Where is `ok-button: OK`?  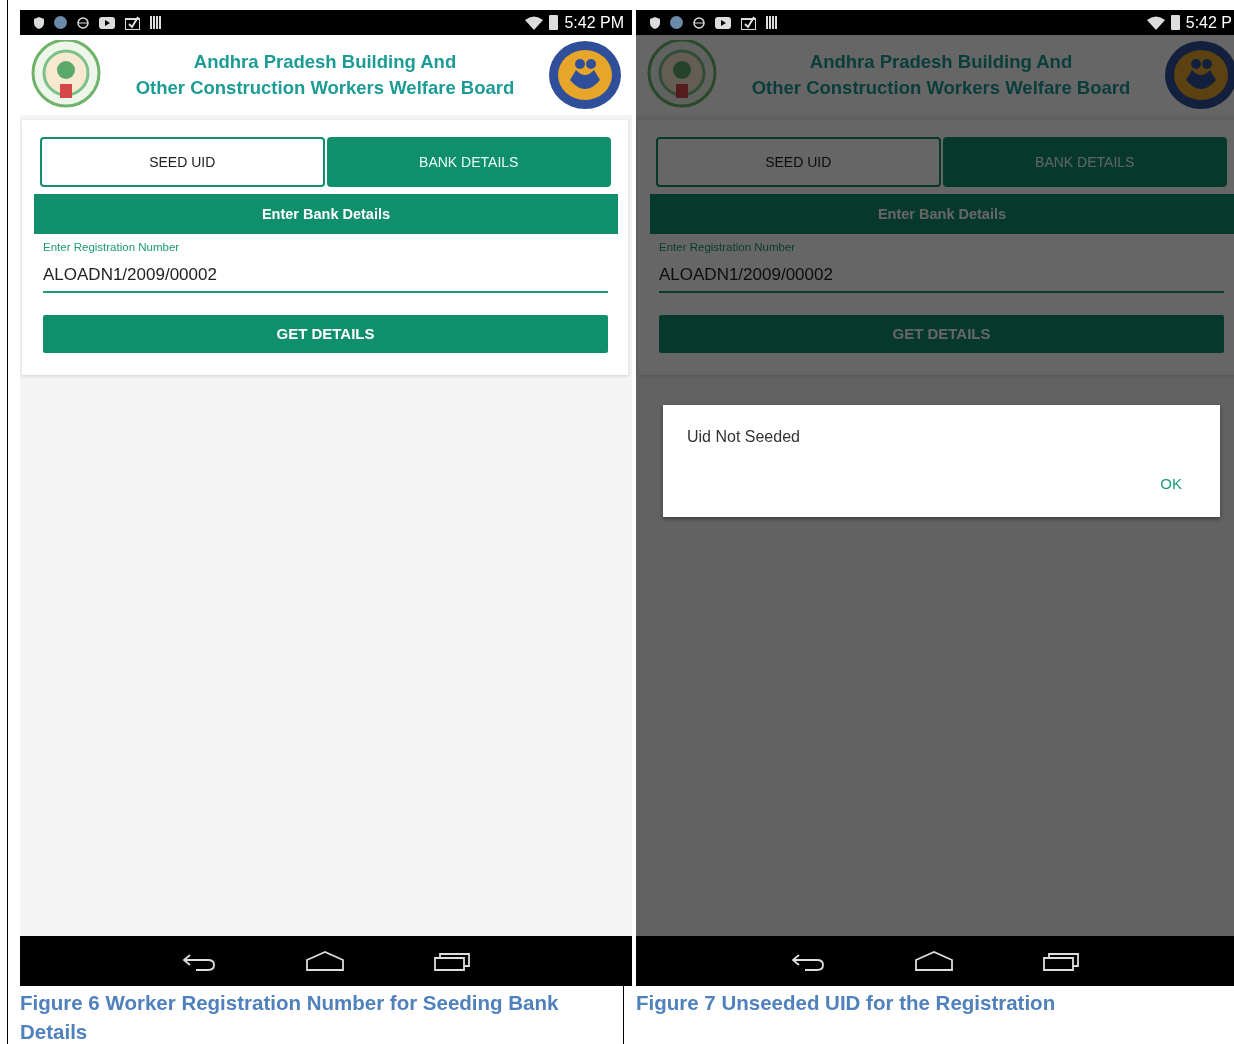 ok-button: OK is located at coordinates (1171, 483).